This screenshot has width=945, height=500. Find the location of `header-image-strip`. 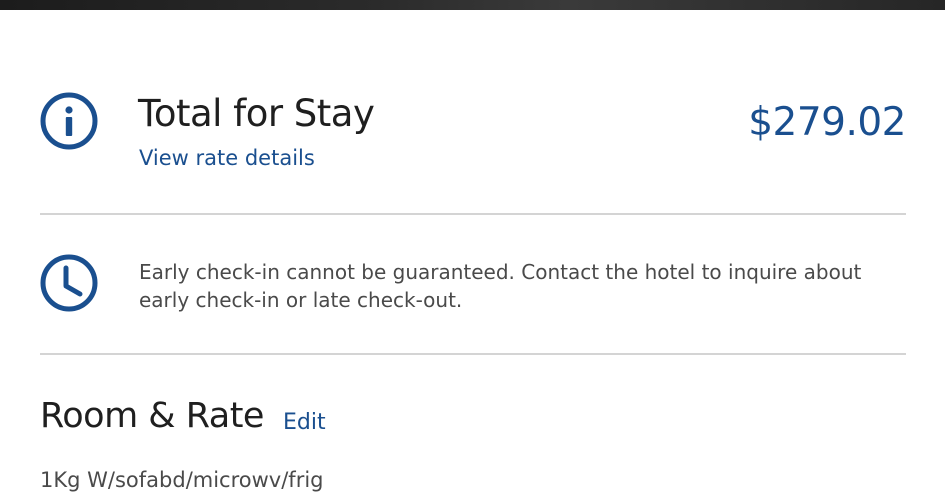

header-image-strip is located at coordinates (472, 5).